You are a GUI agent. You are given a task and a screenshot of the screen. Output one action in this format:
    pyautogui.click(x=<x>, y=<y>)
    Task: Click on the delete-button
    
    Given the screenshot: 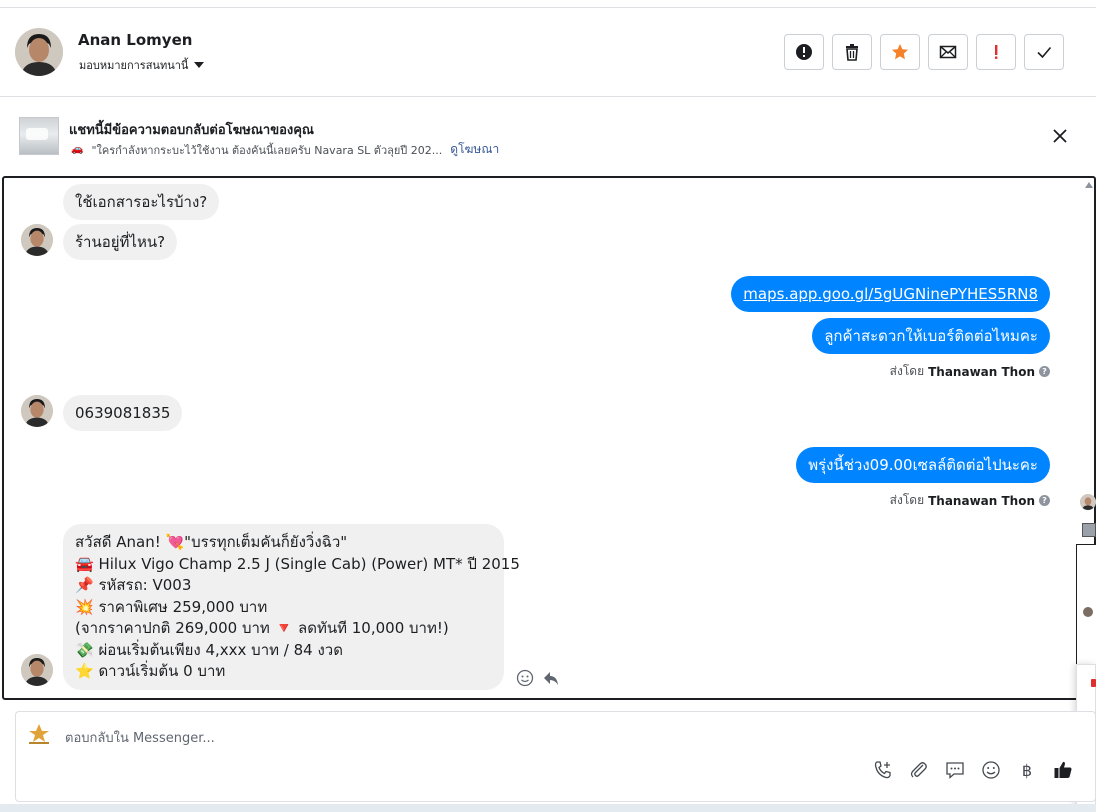 What is the action you would take?
    pyautogui.click(x=852, y=52)
    